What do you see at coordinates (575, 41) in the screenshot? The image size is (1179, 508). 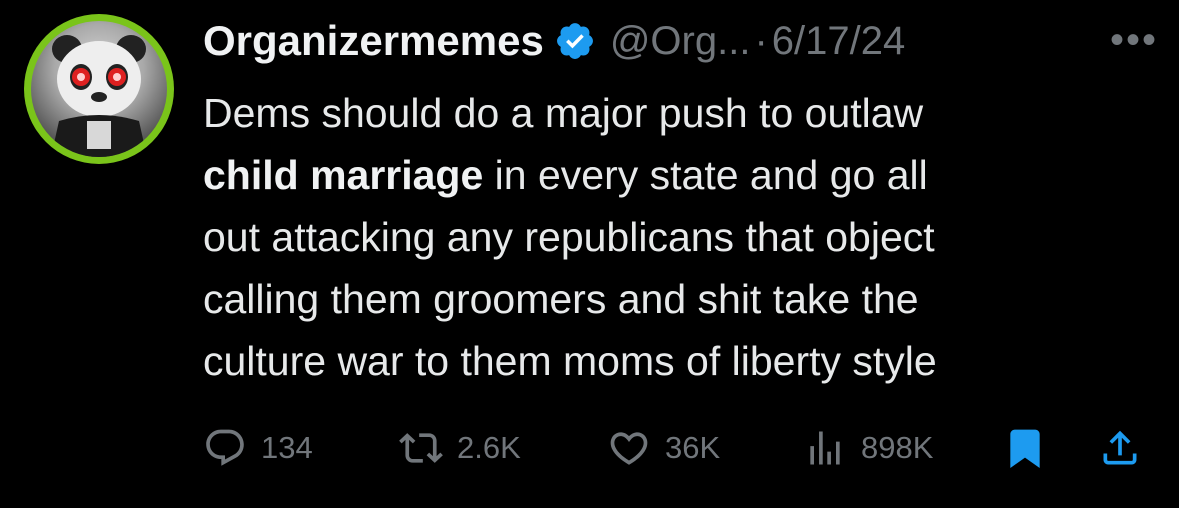 I see `verified-badge-icon` at bounding box center [575, 41].